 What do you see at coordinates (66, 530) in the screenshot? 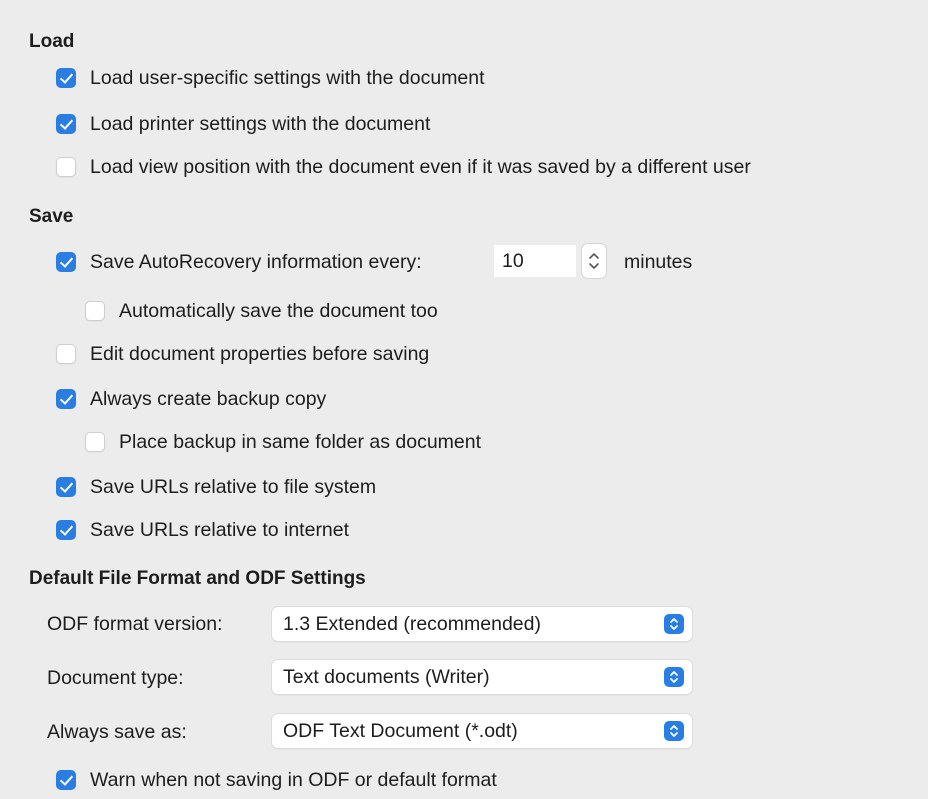
I see `urls-internet-checkbox` at bounding box center [66, 530].